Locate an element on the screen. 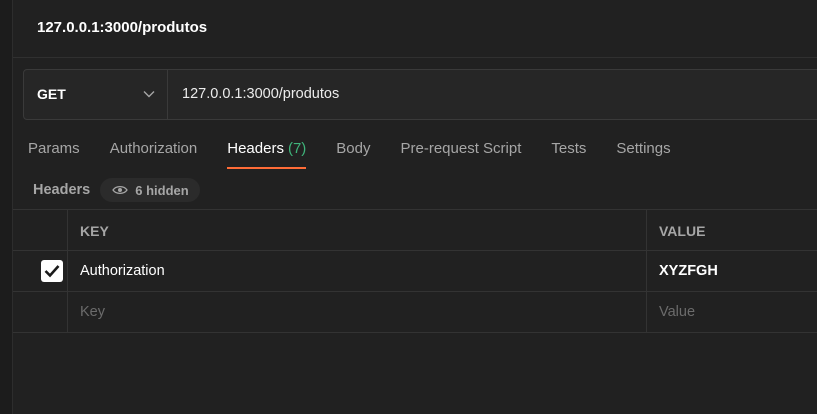 The image size is (817, 414). sidebar-edge is located at coordinates (6, 207).